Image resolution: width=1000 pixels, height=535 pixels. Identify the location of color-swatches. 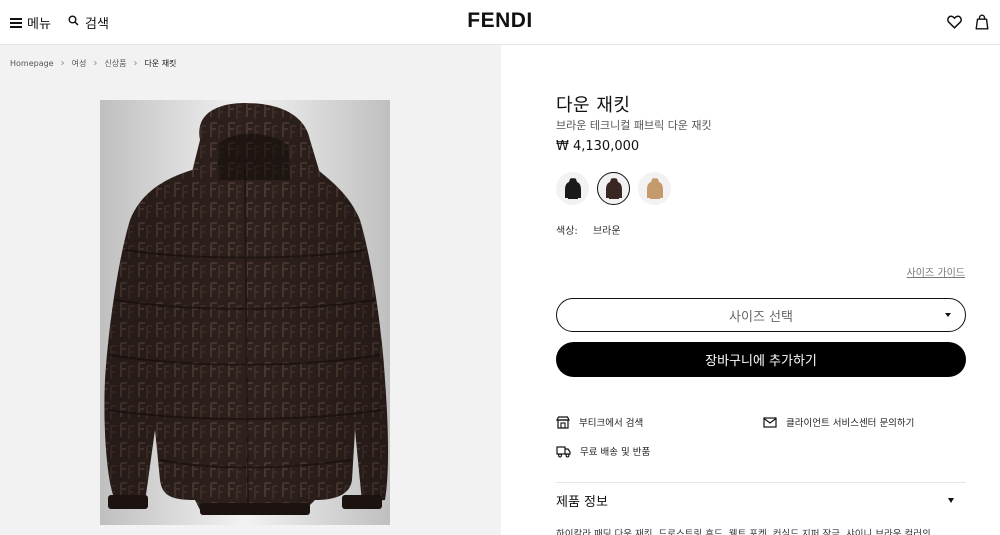
(613, 188).